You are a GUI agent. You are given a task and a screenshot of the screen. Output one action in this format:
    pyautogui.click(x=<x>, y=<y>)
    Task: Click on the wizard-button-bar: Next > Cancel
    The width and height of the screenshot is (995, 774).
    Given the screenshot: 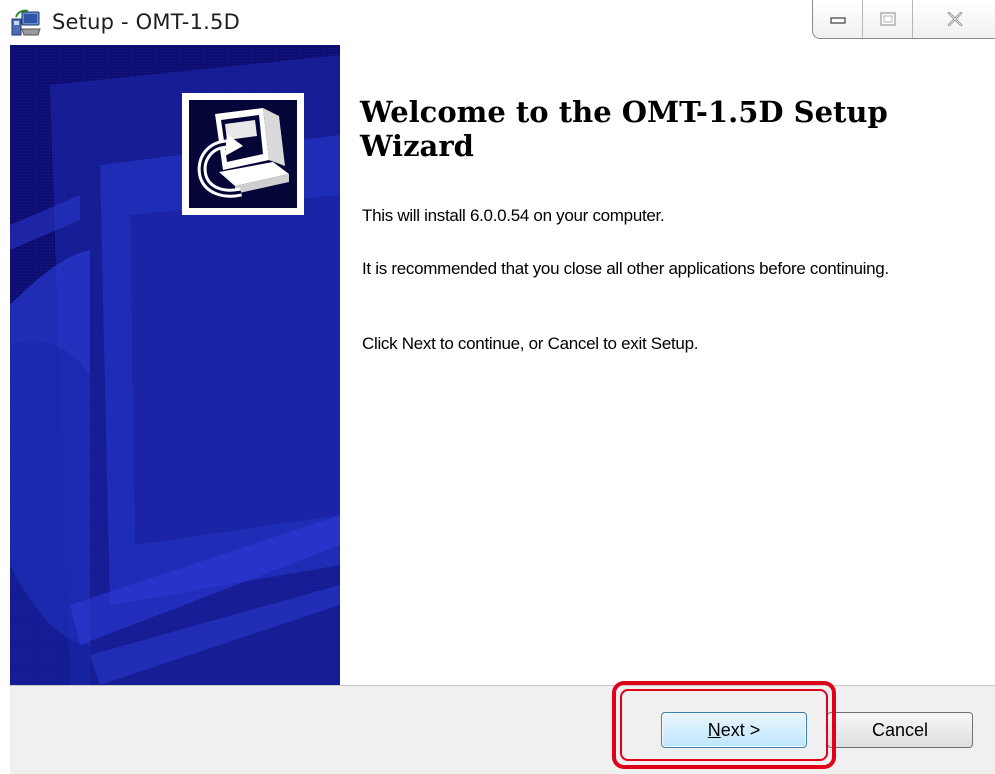 What is the action you would take?
    pyautogui.click(x=502, y=729)
    